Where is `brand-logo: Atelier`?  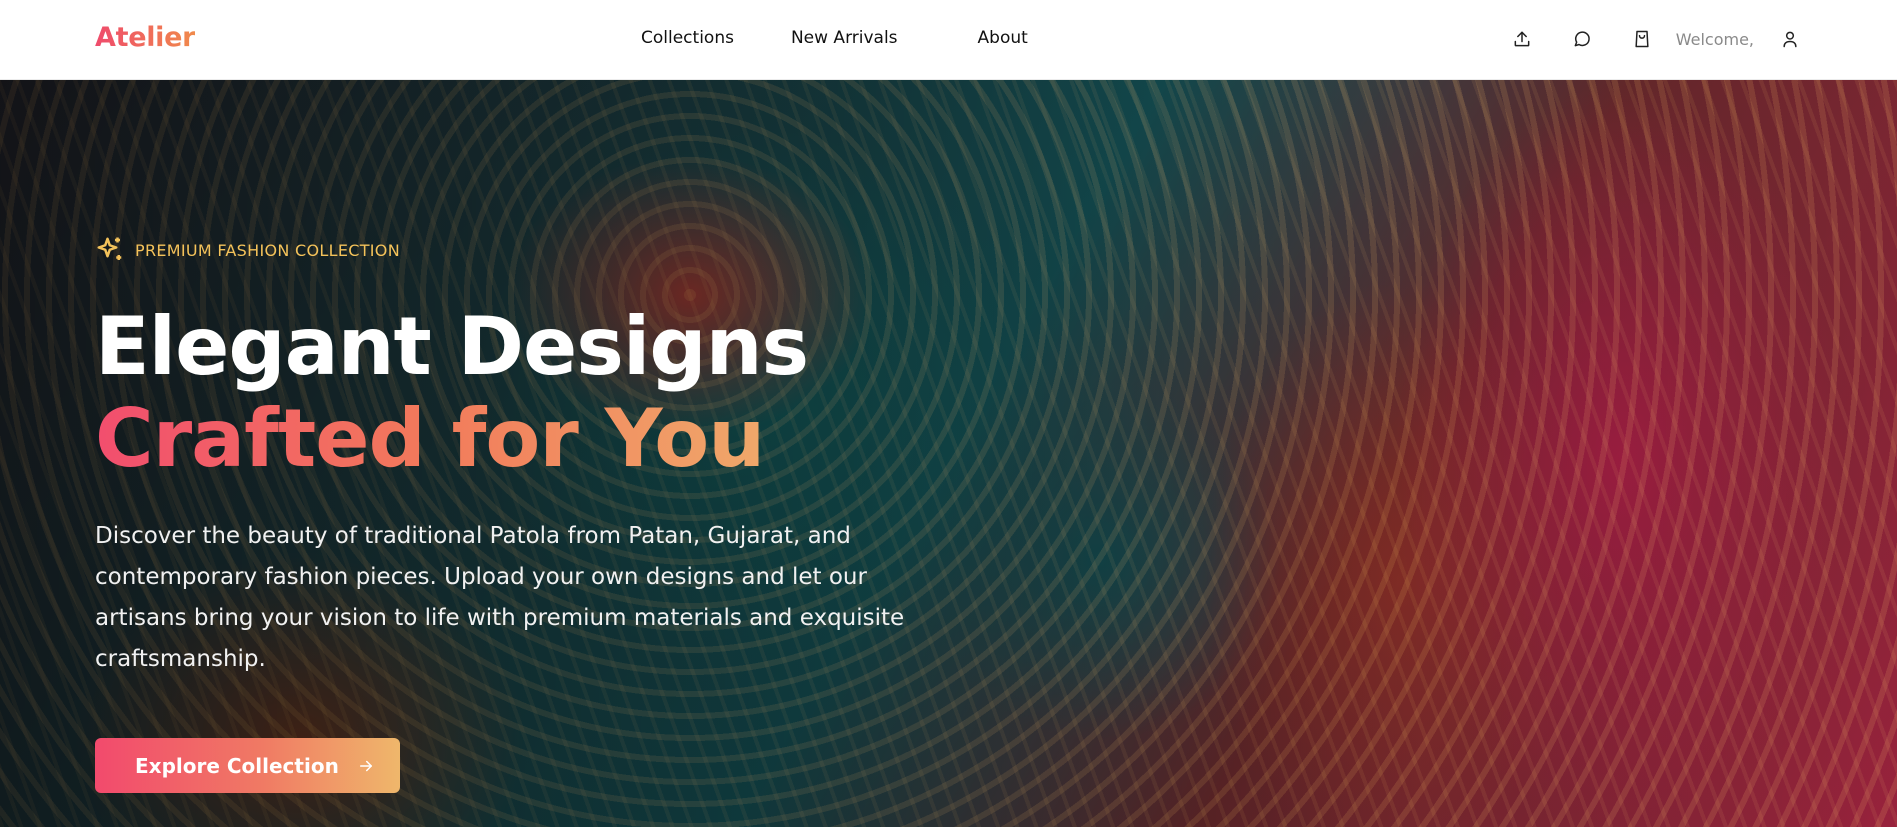 brand-logo: Atelier is located at coordinates (145, 37).